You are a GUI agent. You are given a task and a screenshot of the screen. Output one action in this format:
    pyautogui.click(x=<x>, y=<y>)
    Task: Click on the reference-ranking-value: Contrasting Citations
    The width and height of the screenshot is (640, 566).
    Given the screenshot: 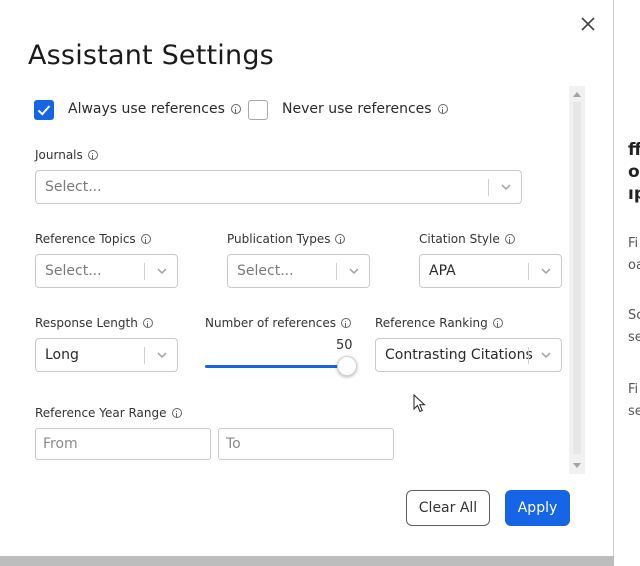 What is the action you would take?
    pyautogui.click(x=459, y=355)
    